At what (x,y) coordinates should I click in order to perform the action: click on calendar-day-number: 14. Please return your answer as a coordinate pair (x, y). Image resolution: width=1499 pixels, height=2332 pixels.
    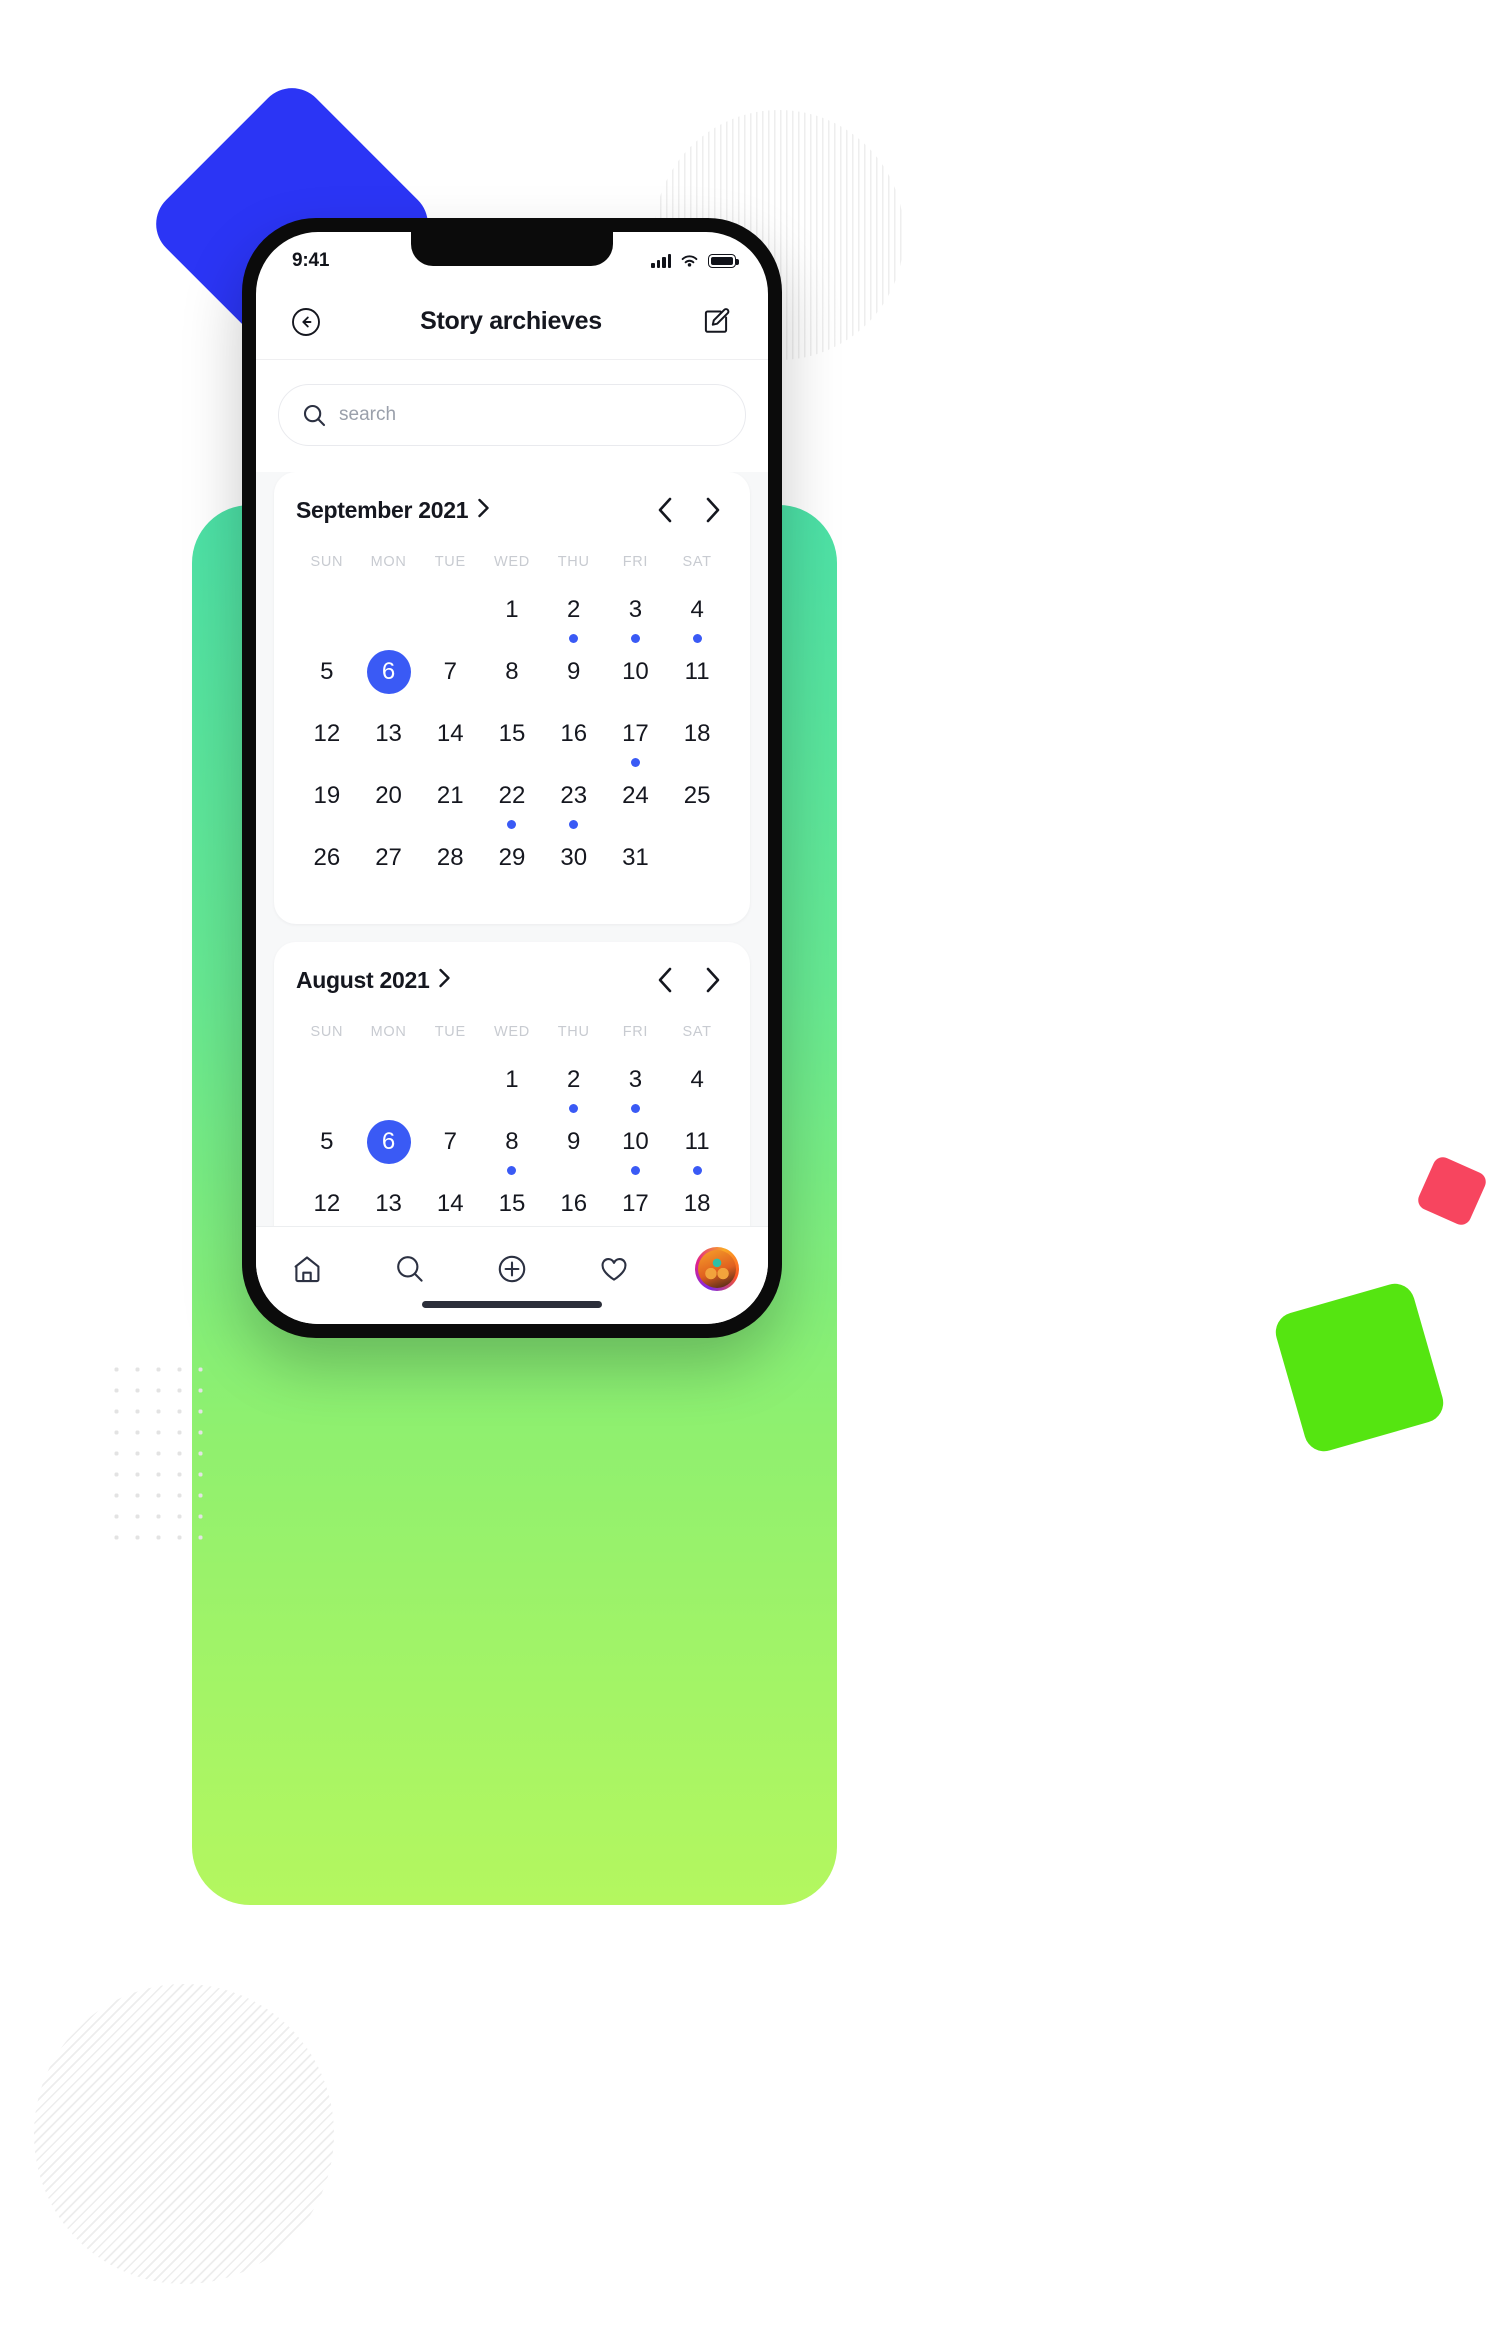
    Looking at the image, I should click on (450, 1203).